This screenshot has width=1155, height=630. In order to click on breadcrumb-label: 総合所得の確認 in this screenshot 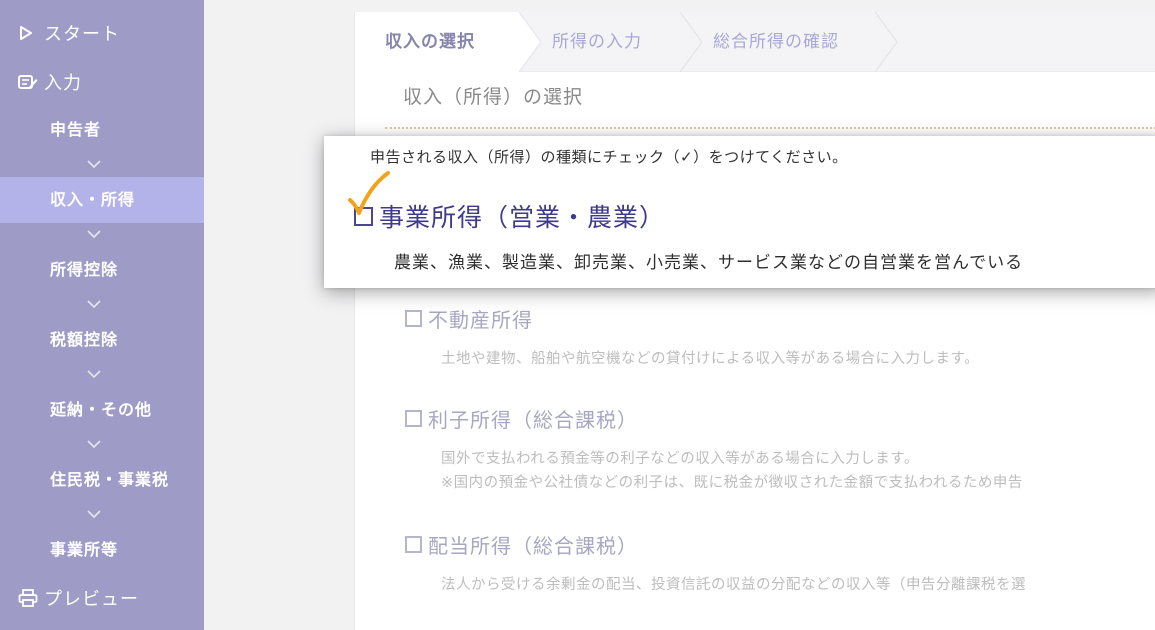, I will do `click(776, 42)`.